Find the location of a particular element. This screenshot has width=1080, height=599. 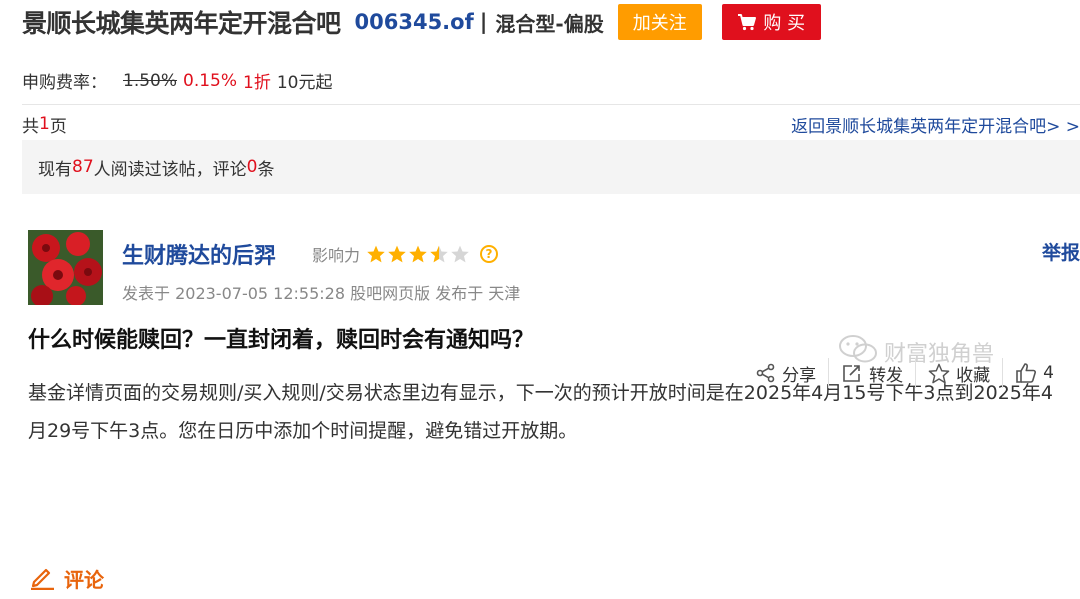

reader-count: 87 is located at coordinates (83, 167).